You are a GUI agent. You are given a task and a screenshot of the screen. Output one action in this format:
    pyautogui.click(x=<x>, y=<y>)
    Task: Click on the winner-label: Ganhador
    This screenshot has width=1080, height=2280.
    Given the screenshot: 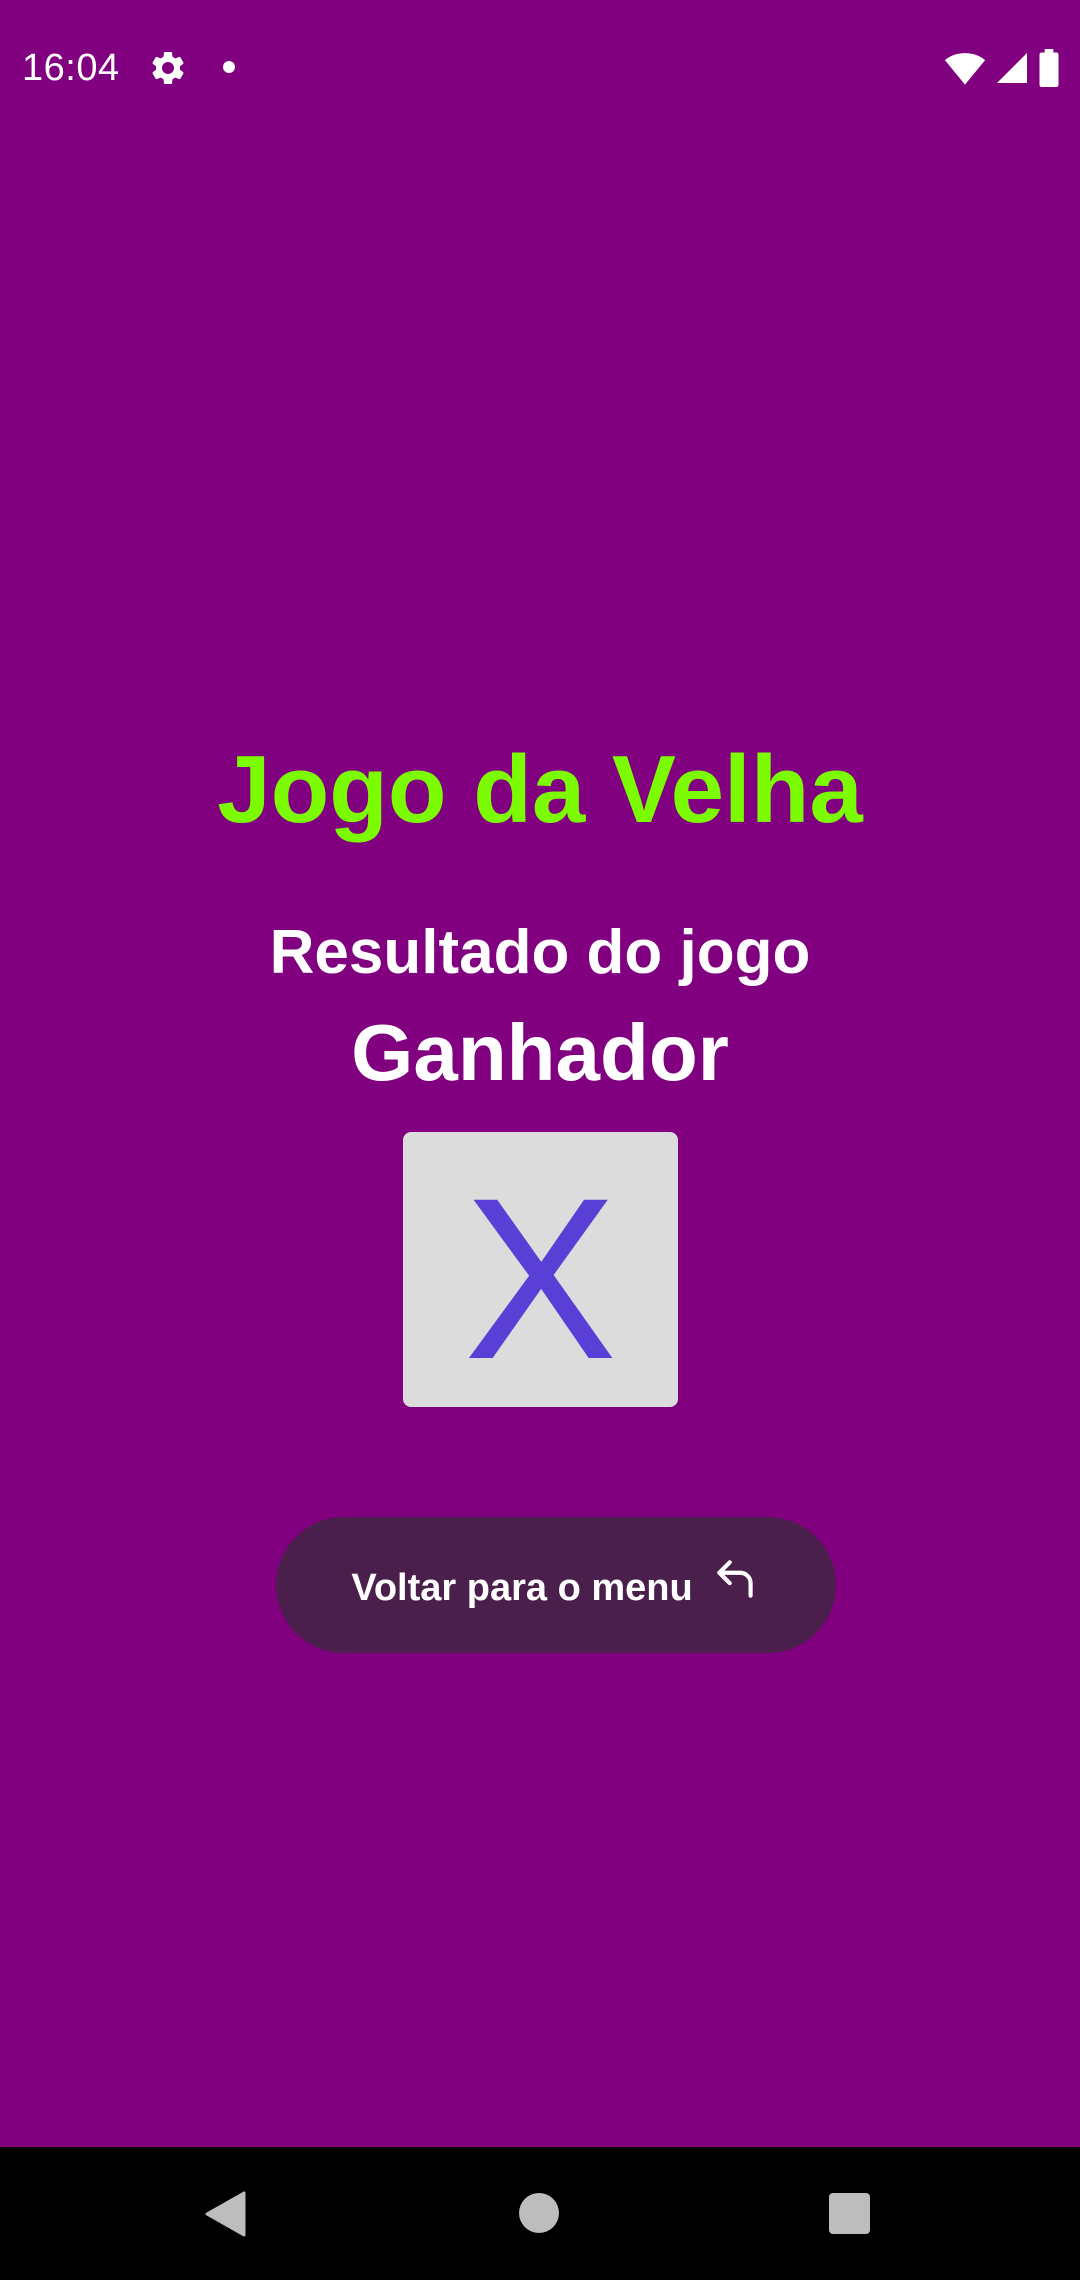 What is the action you would take?
    pyautogui.click(x=540, y=1052)
    